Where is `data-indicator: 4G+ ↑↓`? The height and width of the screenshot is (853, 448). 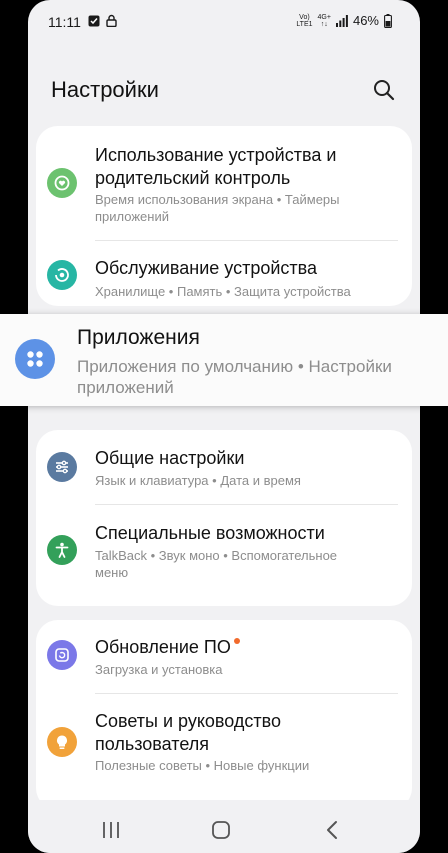
data-indicator: 4G+ ↑↓ is located at coordinates (324, 20).